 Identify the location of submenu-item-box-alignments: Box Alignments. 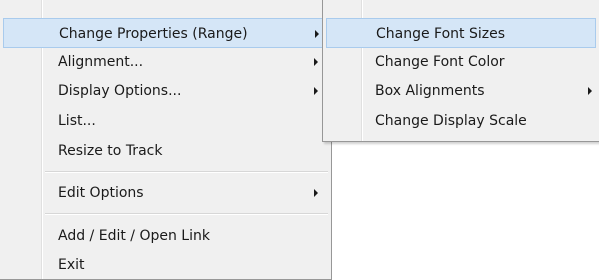
(461, 91).